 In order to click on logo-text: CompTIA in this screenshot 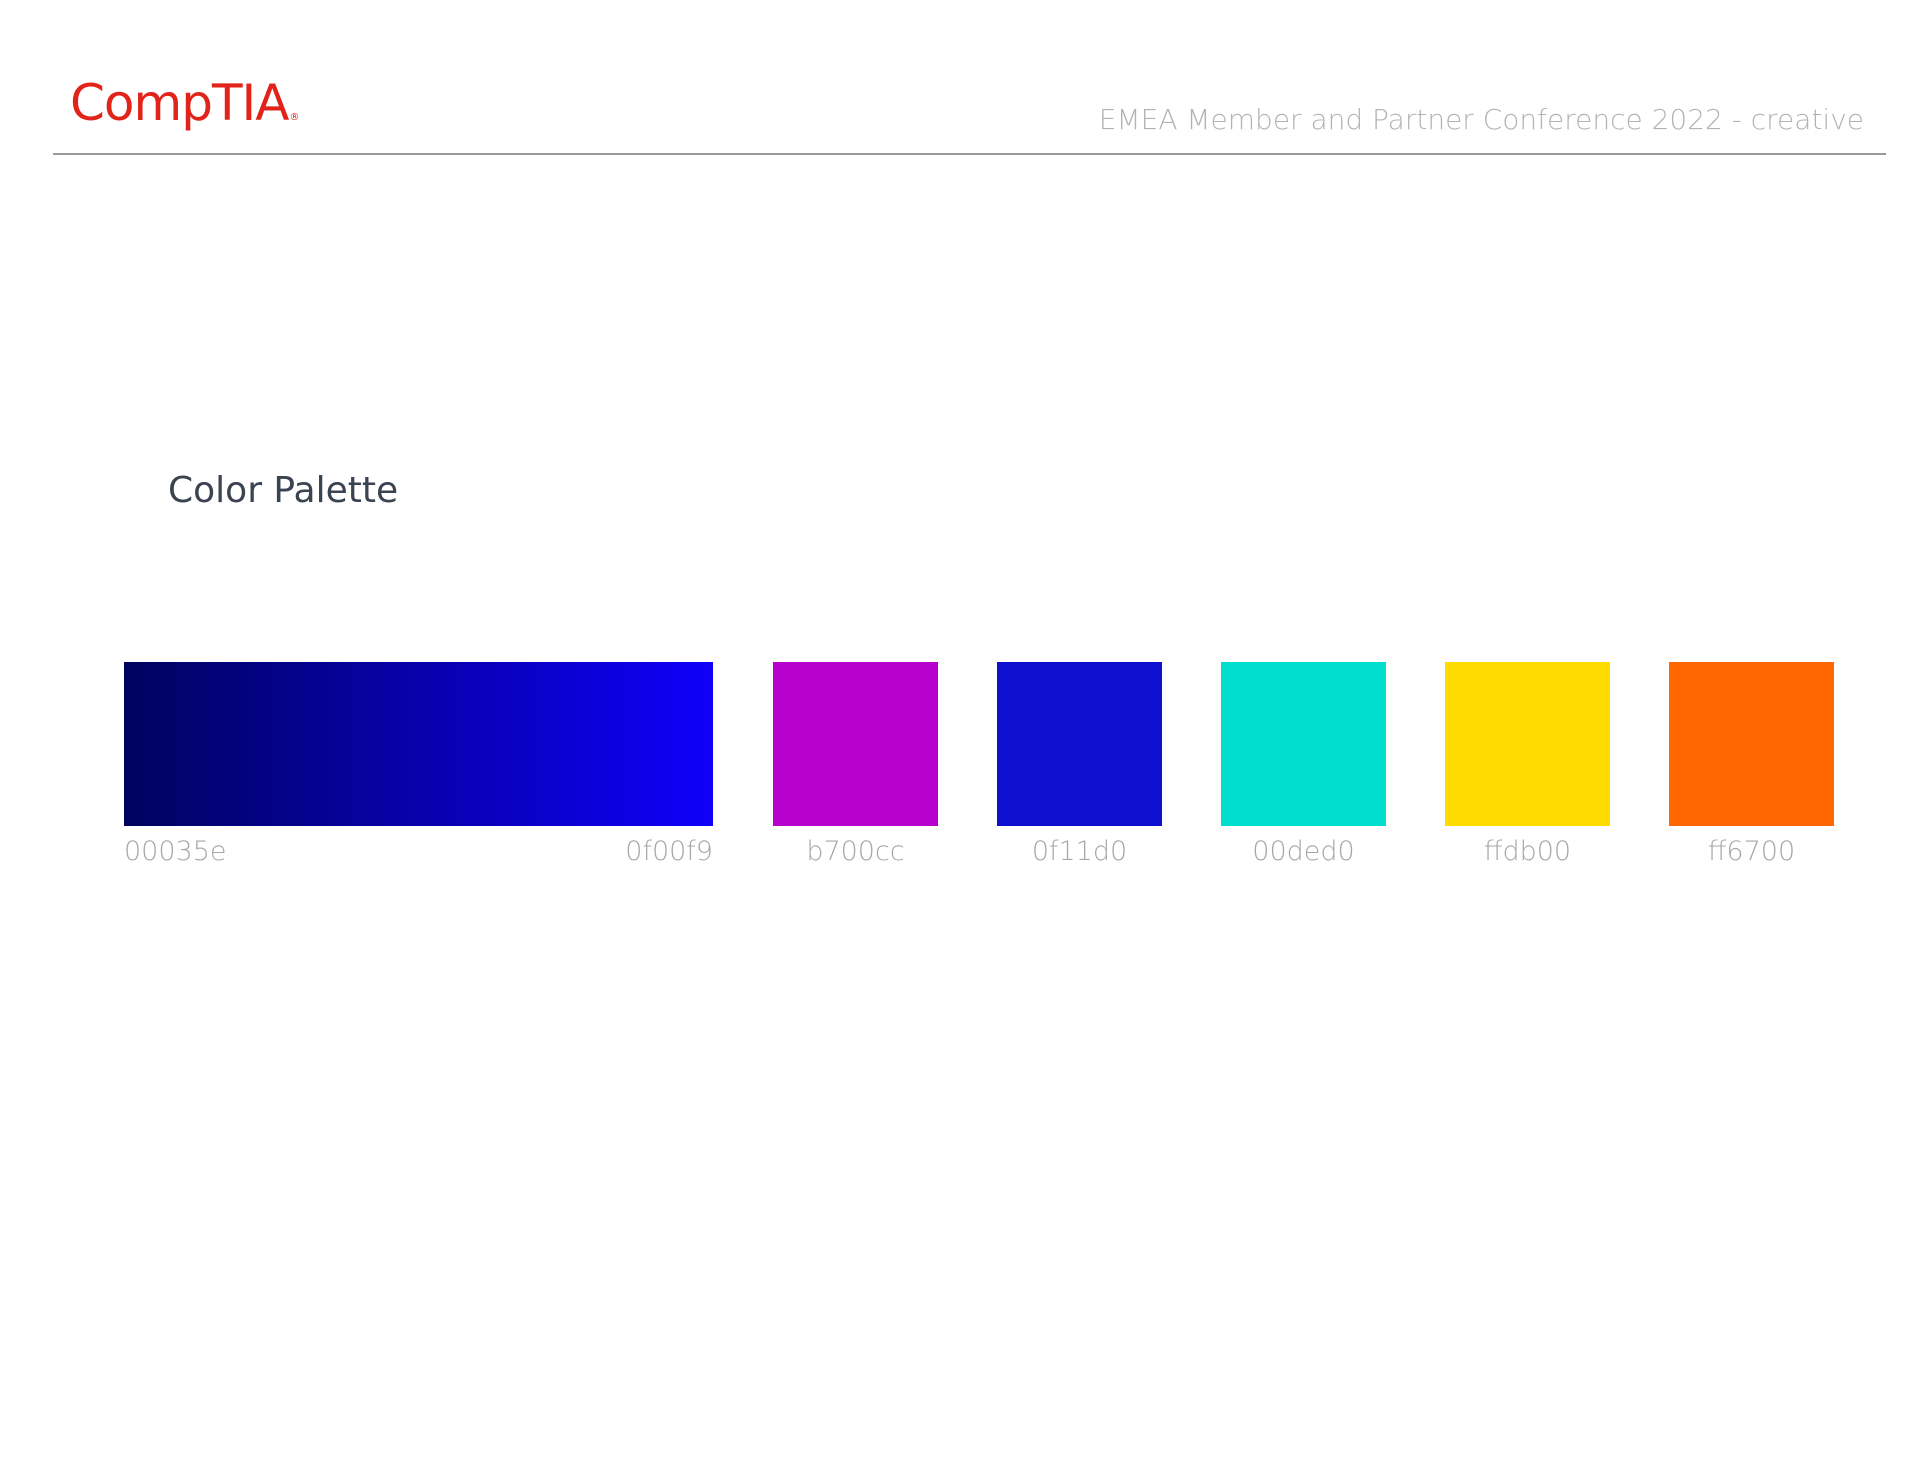, I will do `click(179, 103)`.